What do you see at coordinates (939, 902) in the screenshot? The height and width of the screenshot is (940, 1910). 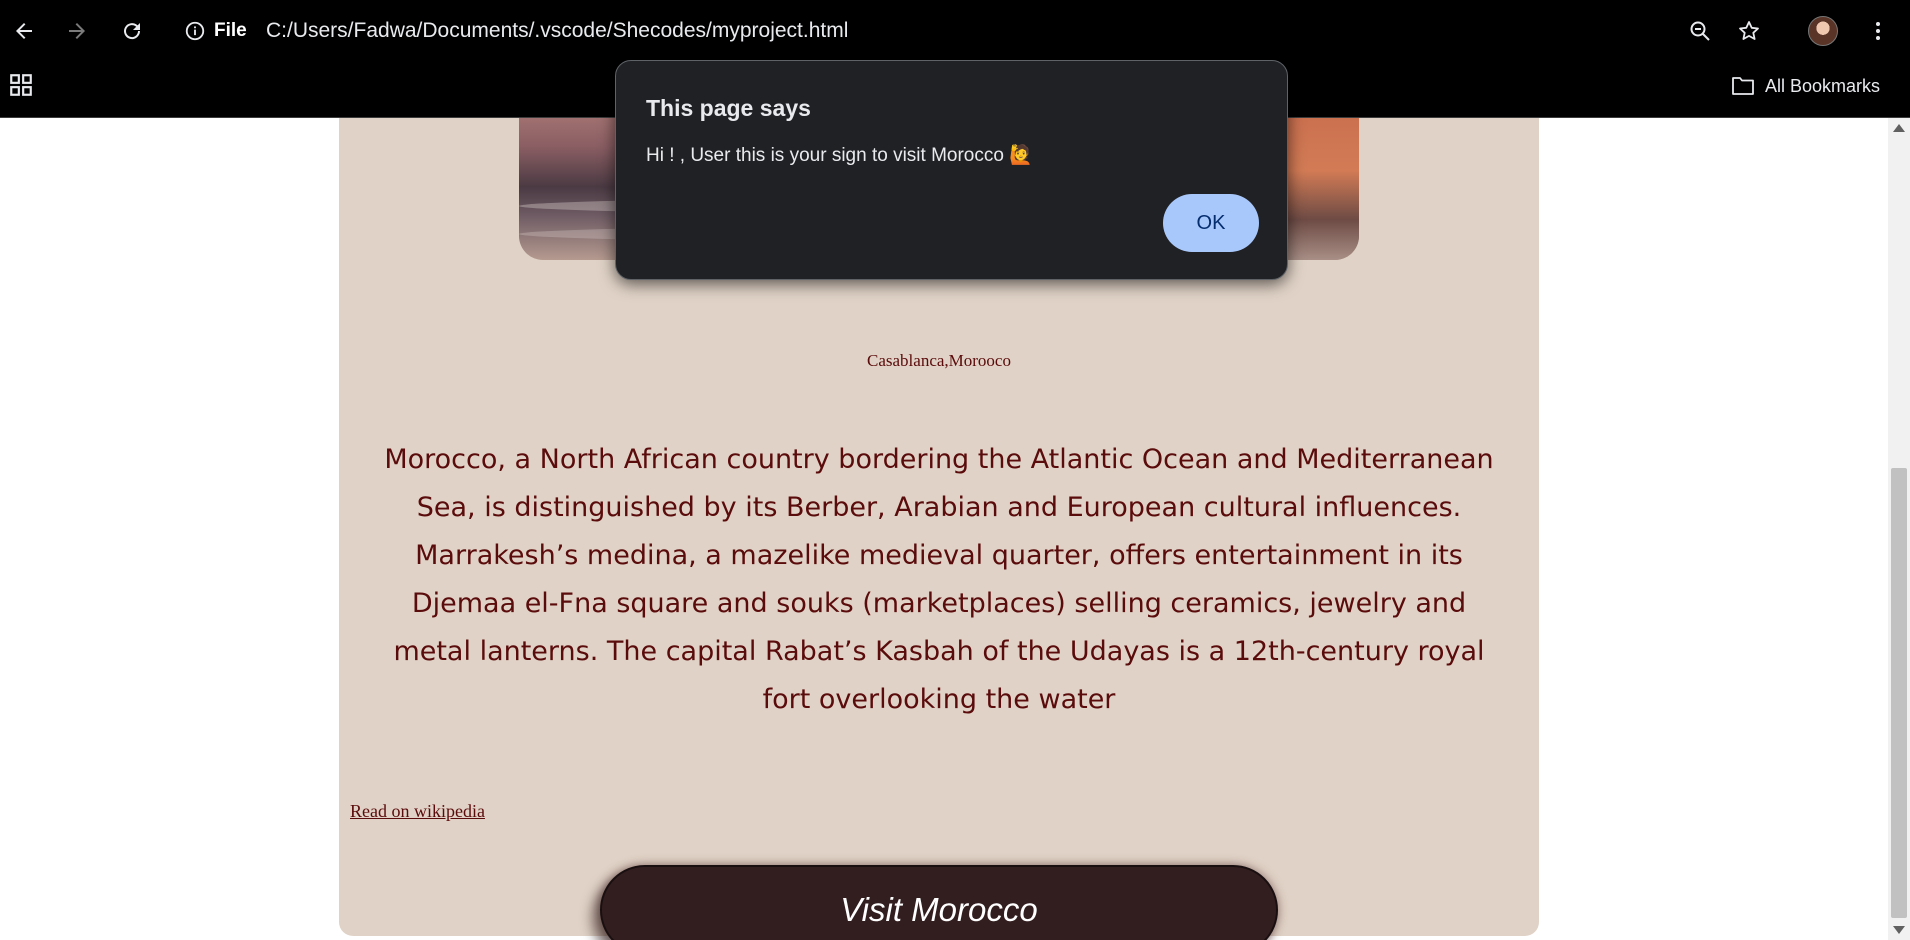 I see `visit-morocco-button: Visit Morocco` at bounding box center [939, 902].